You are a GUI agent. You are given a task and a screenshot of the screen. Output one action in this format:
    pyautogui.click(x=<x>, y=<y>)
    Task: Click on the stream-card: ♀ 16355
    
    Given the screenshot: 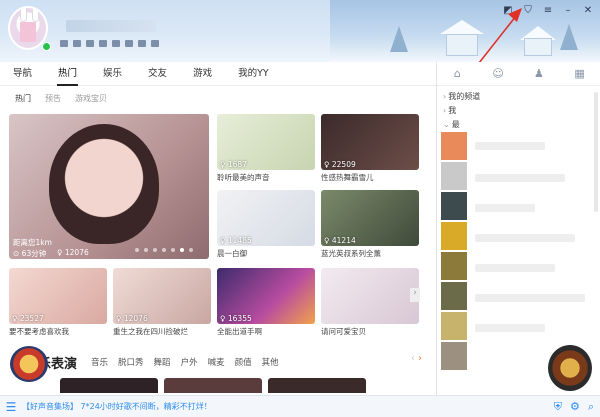 What is the action you would take?
    pyautogui.click(x=266, y=296)
    